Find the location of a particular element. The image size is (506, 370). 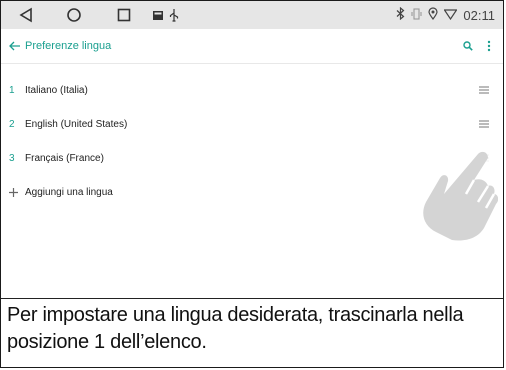

nav-home-icon is located at coordinates (74, 15).